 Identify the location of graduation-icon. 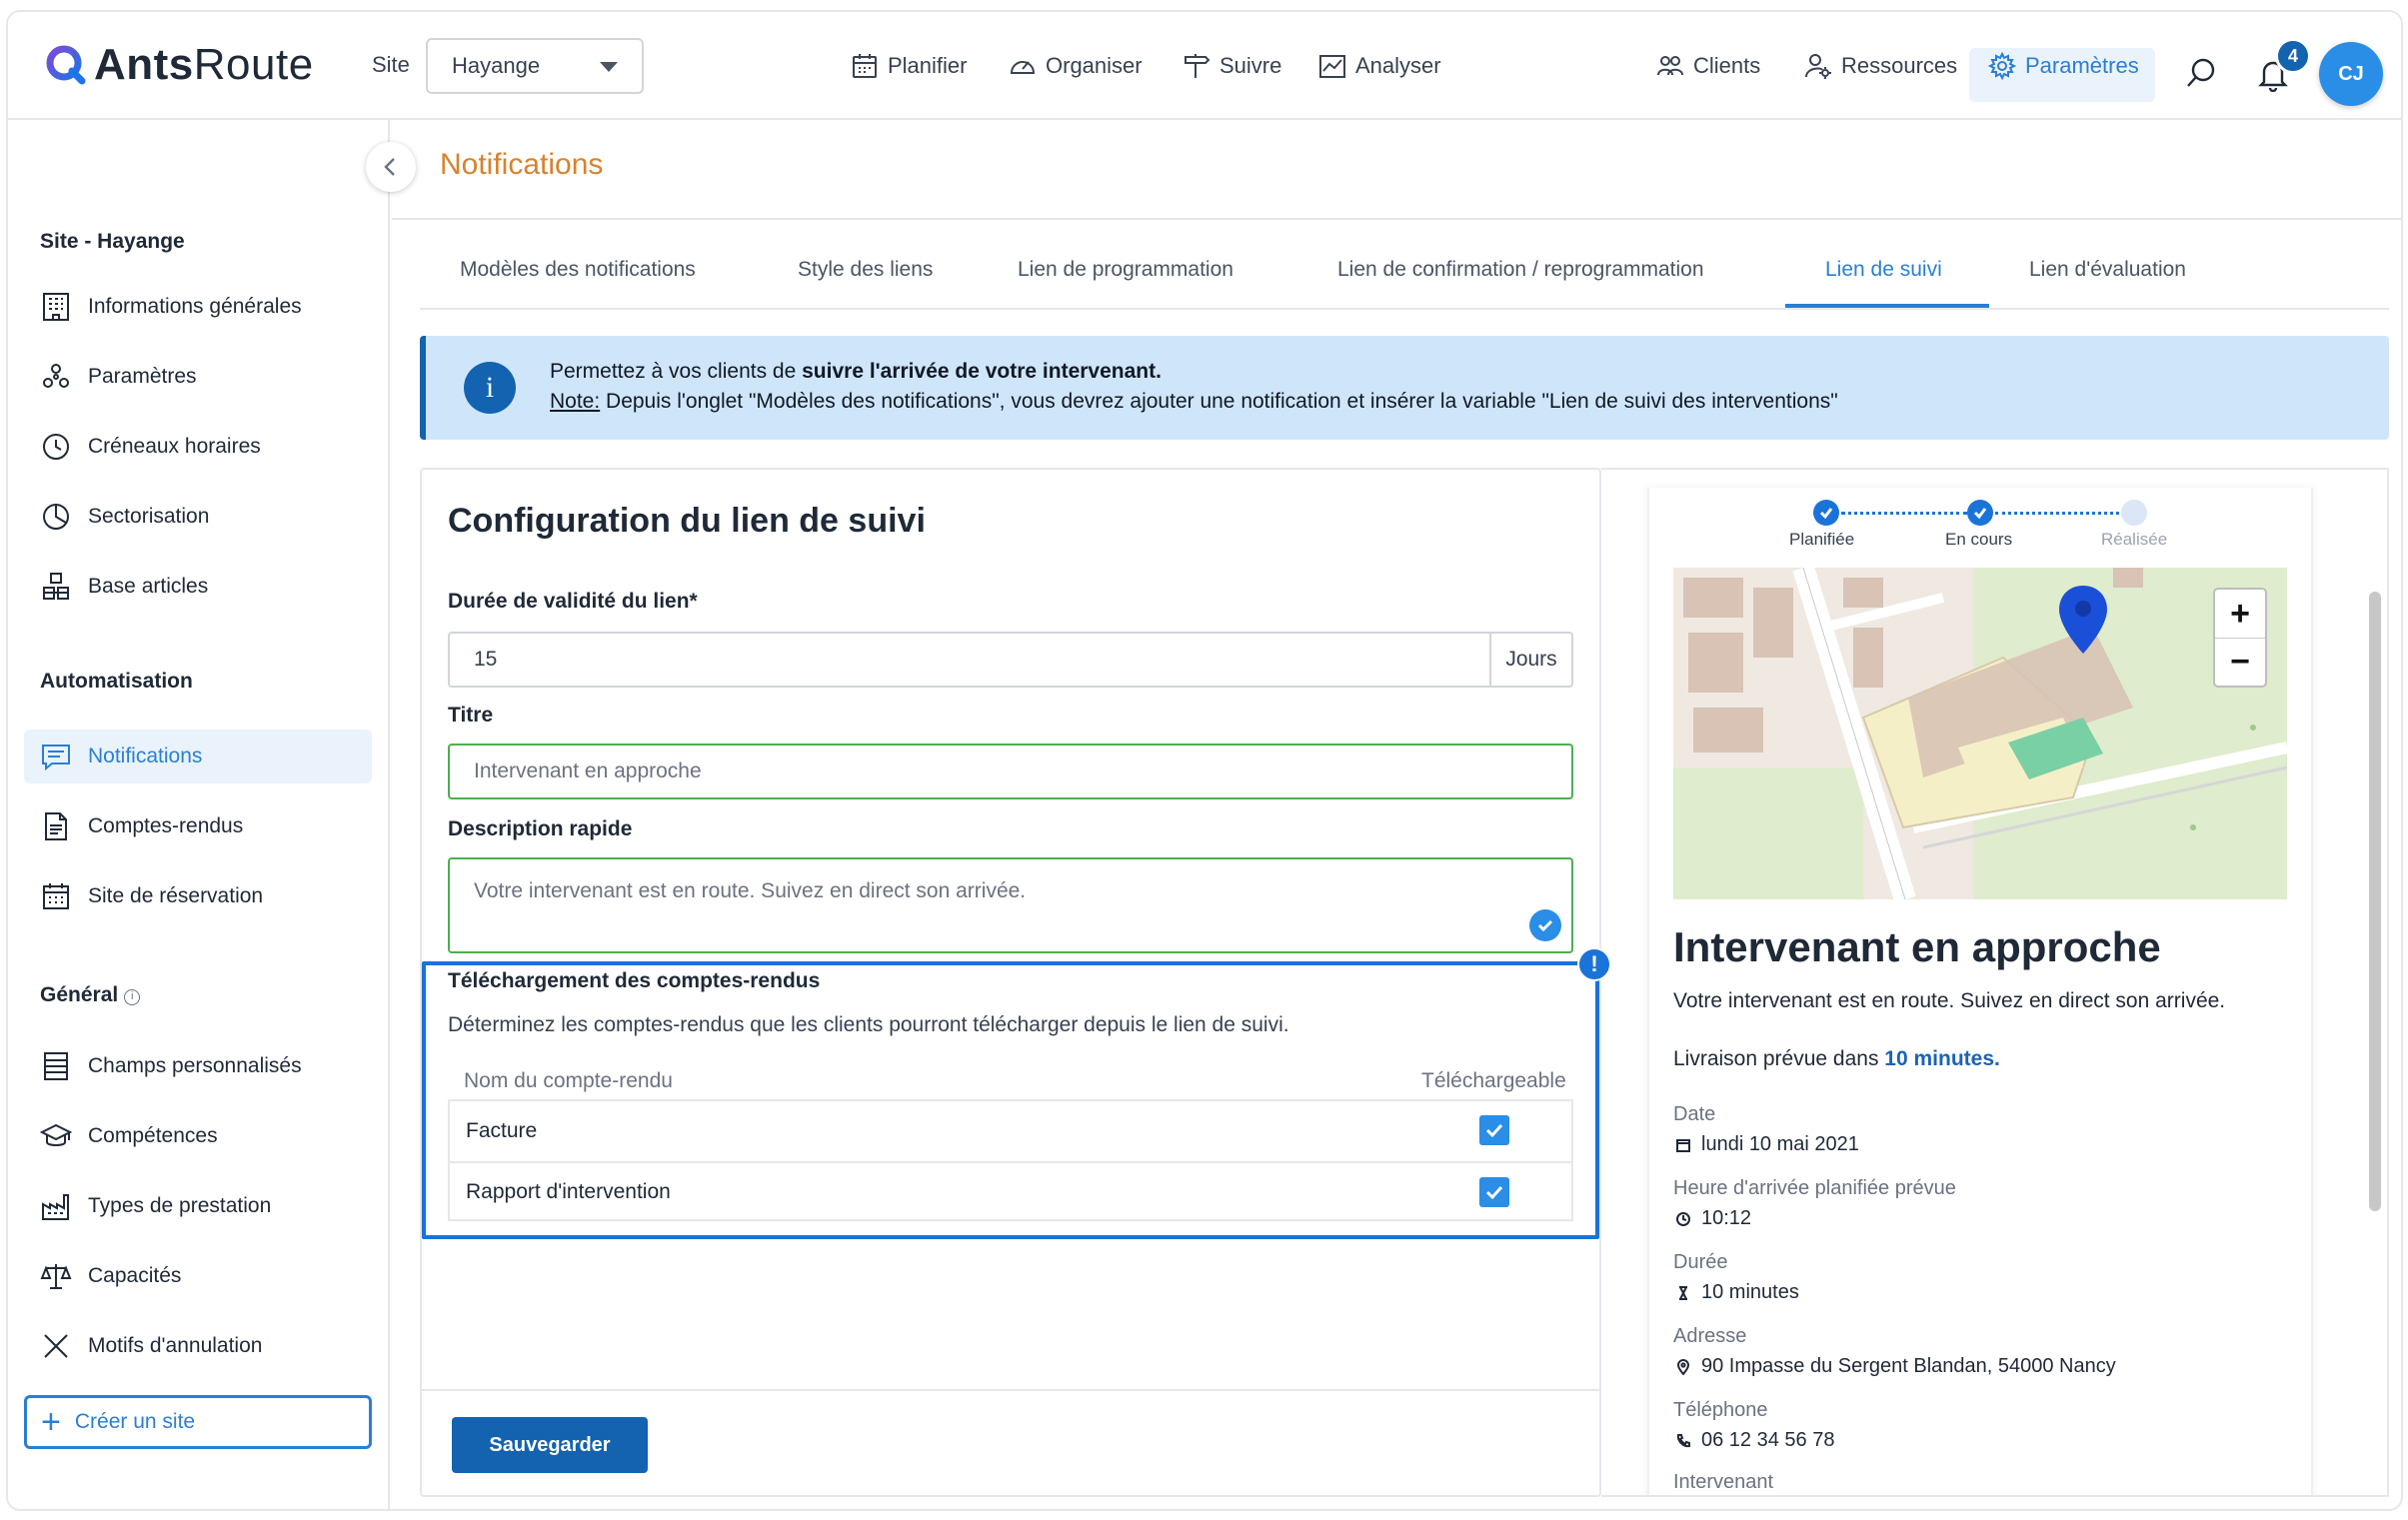
(56, 1134).